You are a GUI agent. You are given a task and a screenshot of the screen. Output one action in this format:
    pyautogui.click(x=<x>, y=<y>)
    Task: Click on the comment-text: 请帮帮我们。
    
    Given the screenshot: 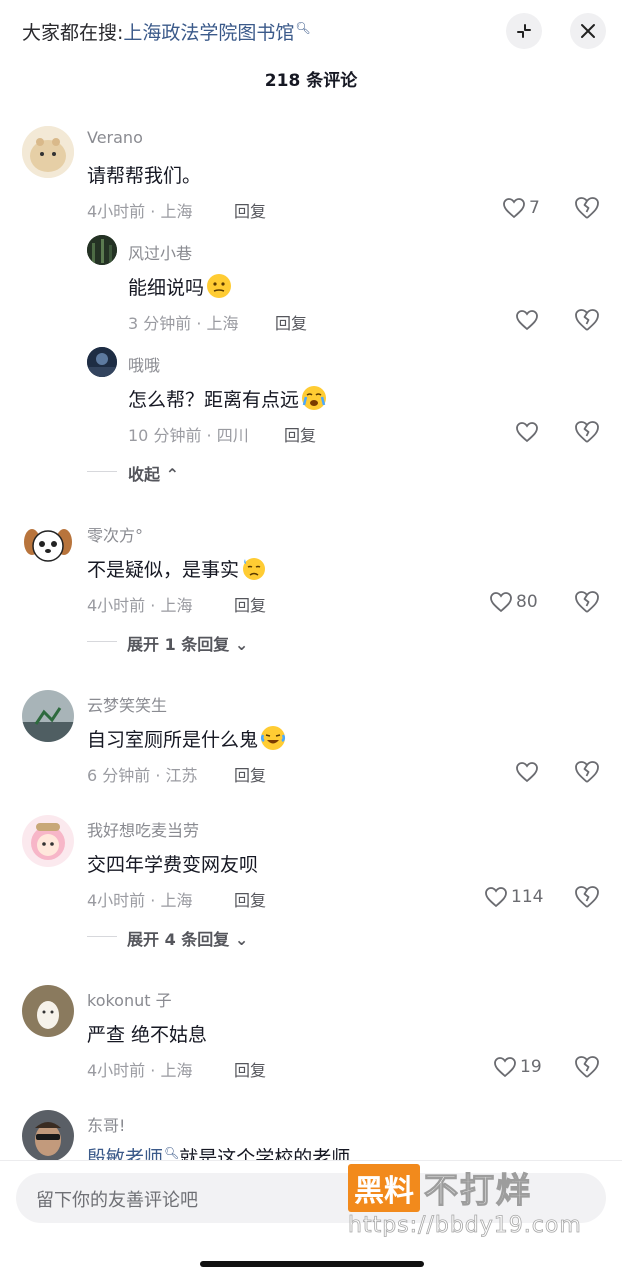 What is the action you would take?
    pyautogui.click(x=144, y=176)
    